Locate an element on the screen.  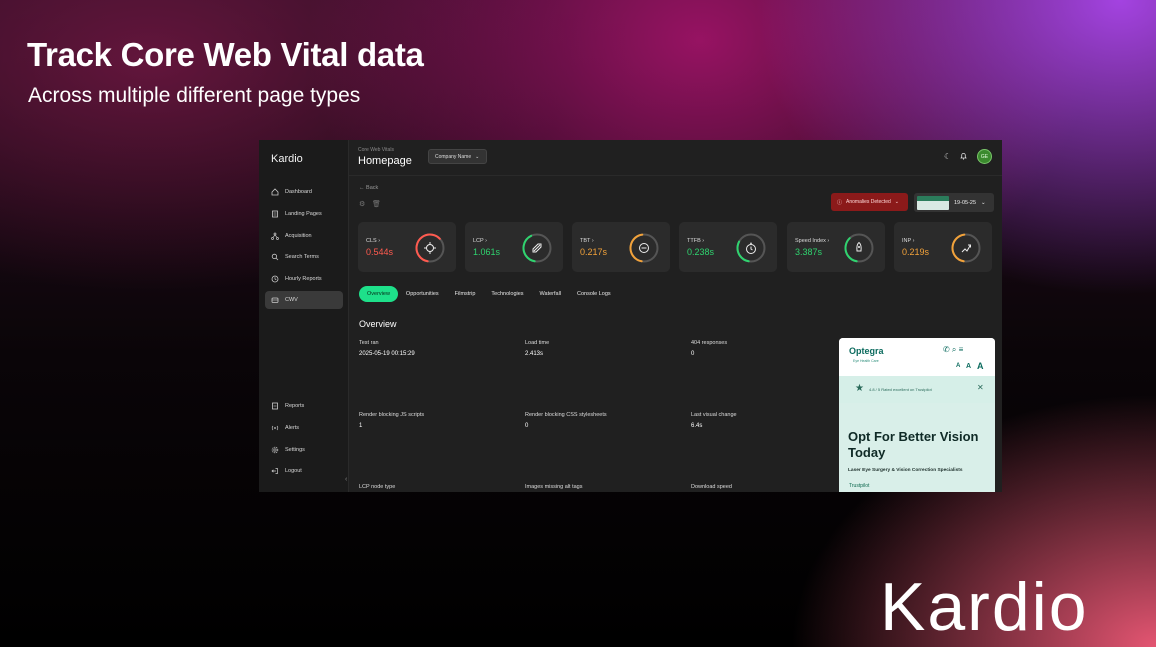
metric-value: 1.061s is located at coordinates (487, 252).